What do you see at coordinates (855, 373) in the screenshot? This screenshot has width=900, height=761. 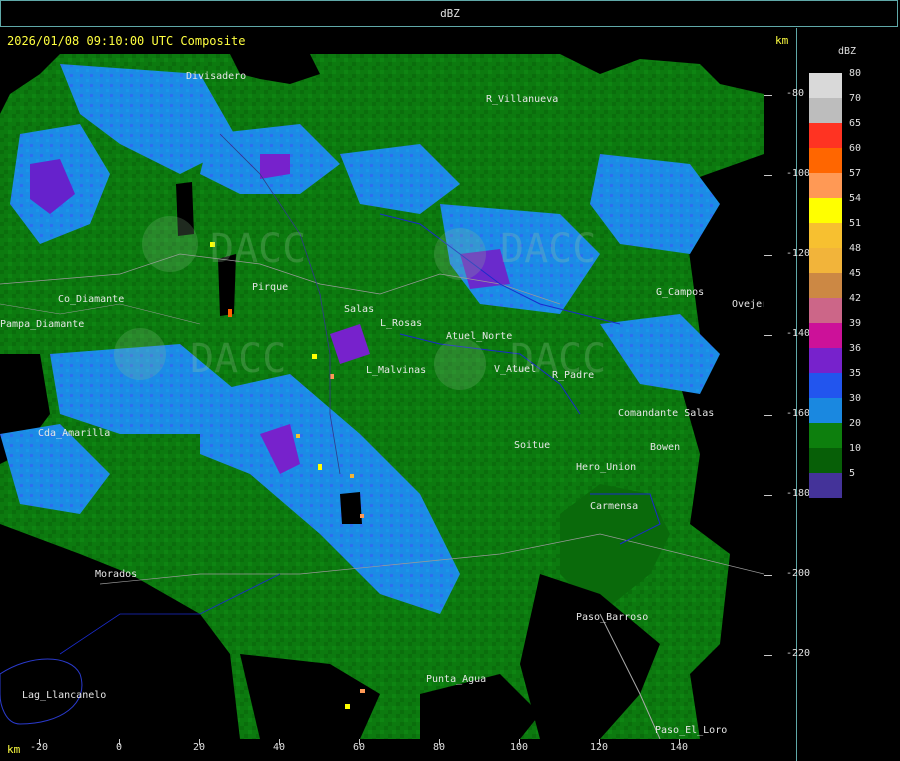 I see `colorbar-label: 35` at bounding box center [855, 373].